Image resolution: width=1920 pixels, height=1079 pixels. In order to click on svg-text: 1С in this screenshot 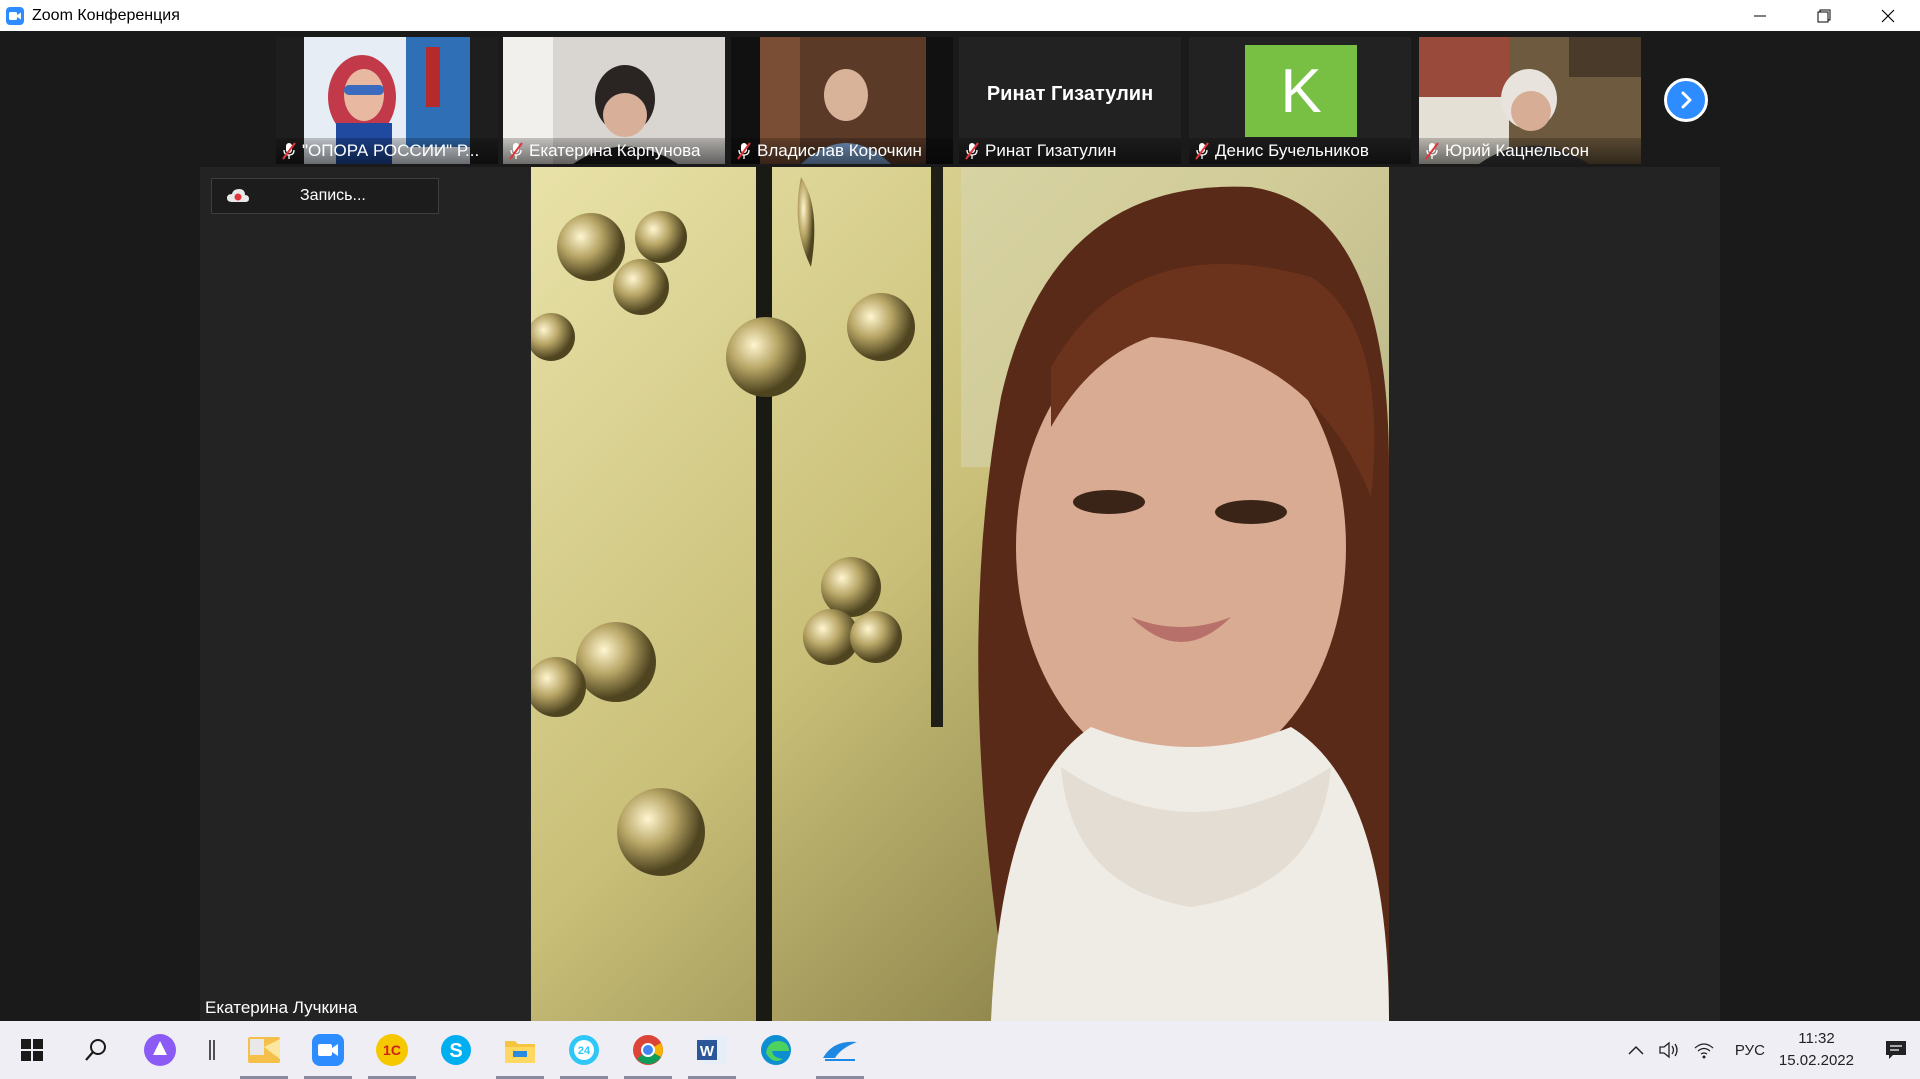, I will do `click(392, 1050)`.